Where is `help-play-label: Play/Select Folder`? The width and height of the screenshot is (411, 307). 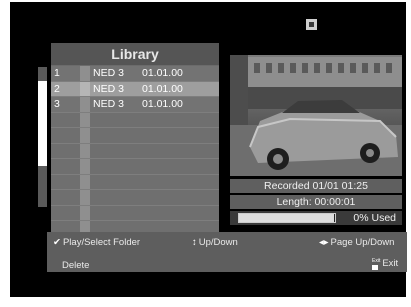
help-play-label: Play/Select Folder is located at coordinates (101, 242).